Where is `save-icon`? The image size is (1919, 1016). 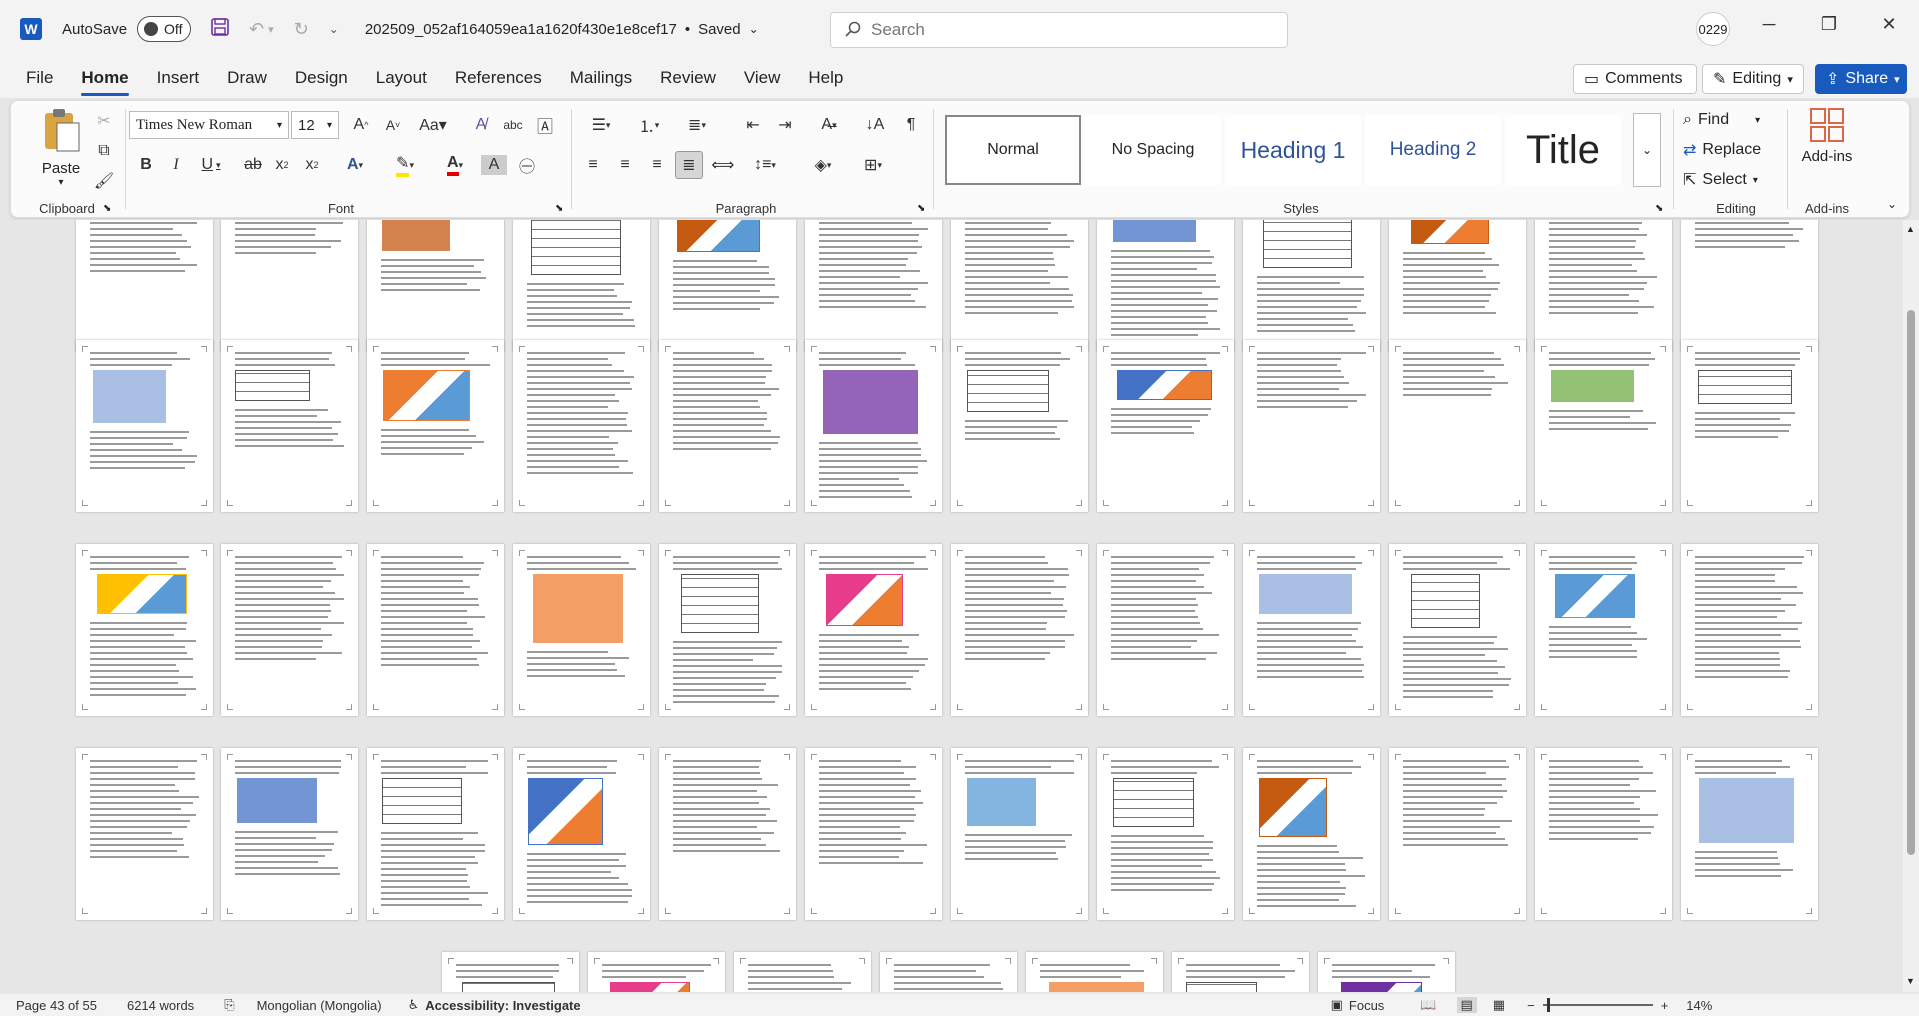
save-icon is located at coordinates (220, 29).